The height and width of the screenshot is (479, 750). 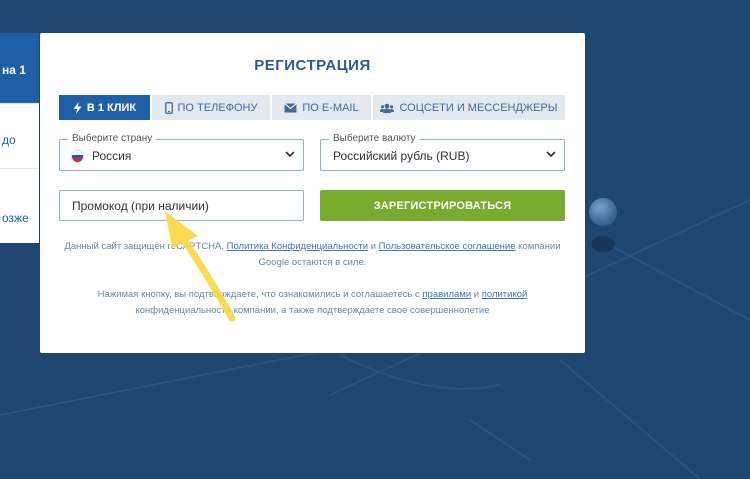 I want to click on recaptcha-suffix-line-2: Google остаются в силе., so click(x=312, y=262).